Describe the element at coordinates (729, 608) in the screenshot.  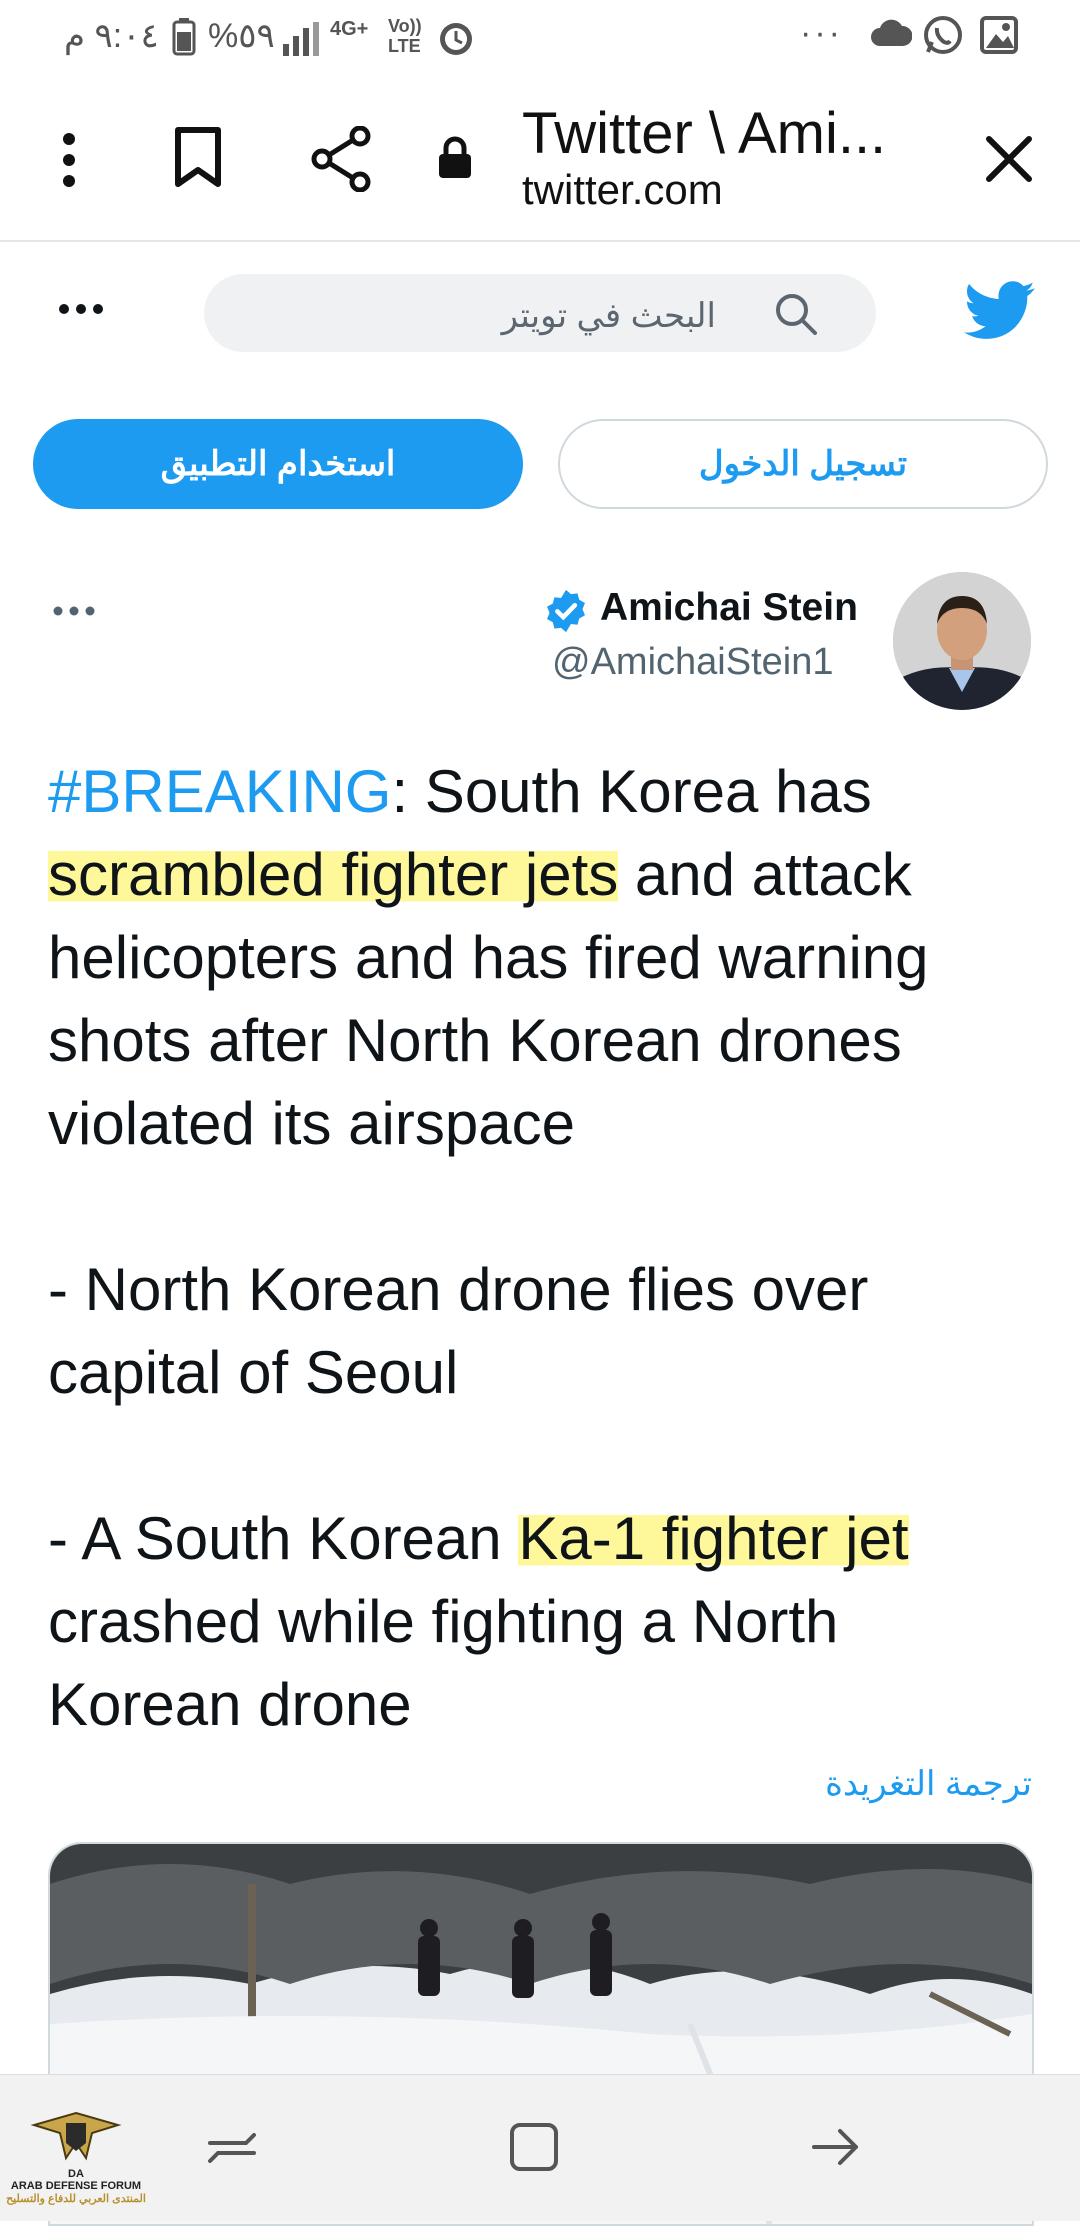
I see `tweet-author-name: Amichai Stein` at that location.